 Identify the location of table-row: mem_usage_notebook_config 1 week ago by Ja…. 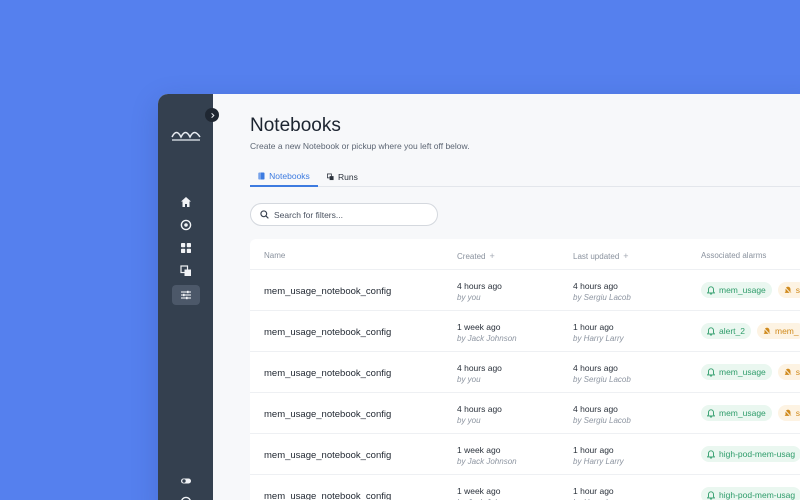
(525, 330).